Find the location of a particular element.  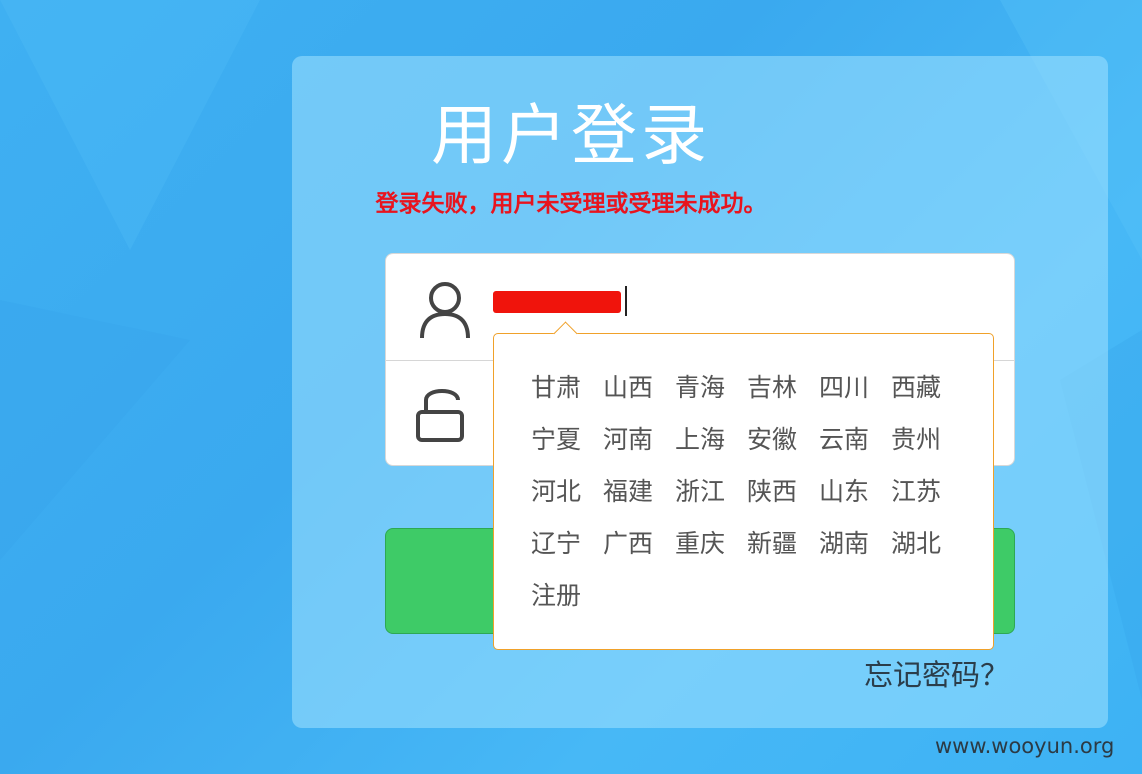

suggestion-item: 重庆 is located at coordinates (711, 550).